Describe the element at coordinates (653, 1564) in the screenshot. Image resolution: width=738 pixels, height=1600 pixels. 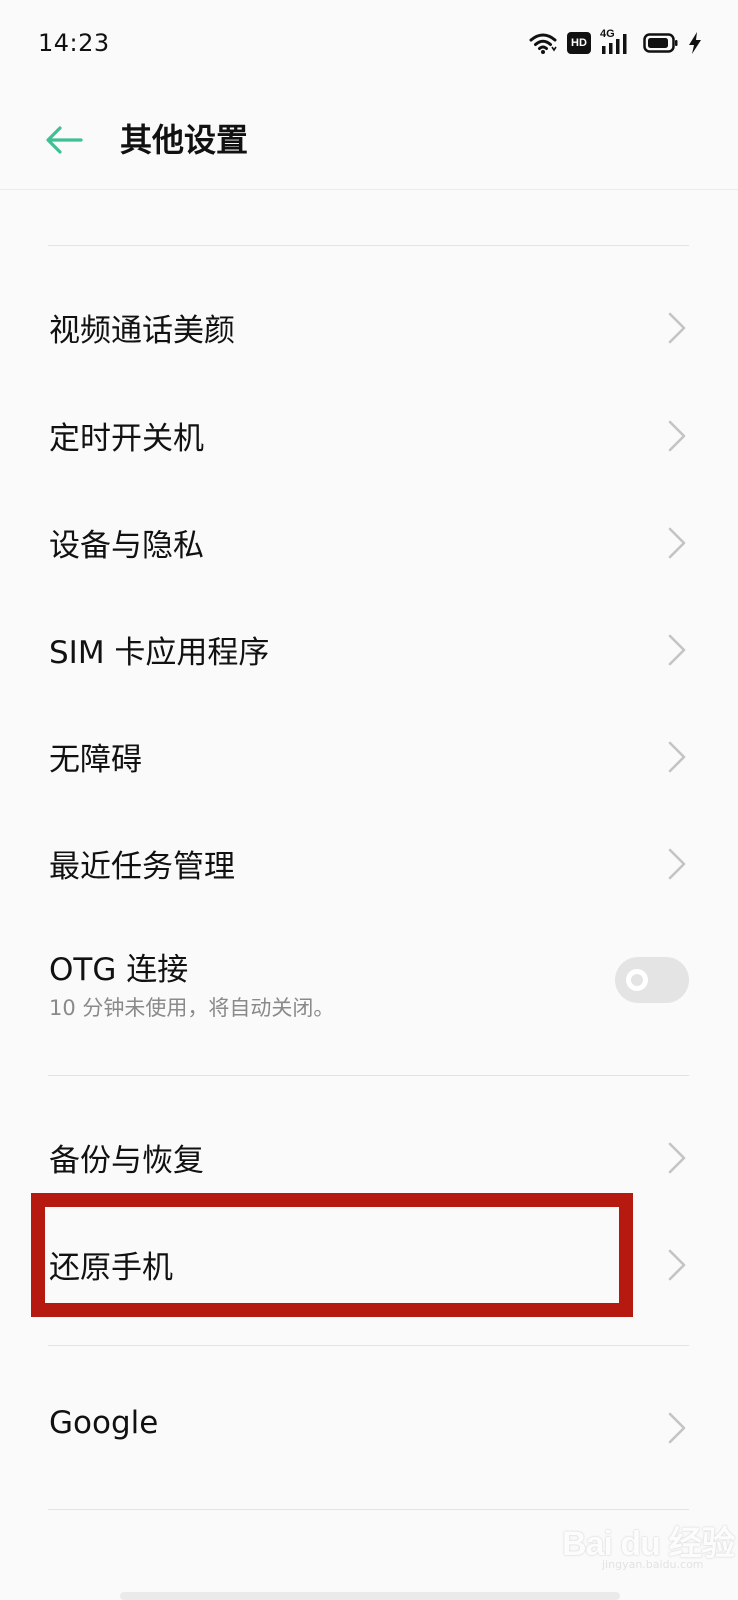
I see `watermark-sub: jingyan.baidu.com` at that location.